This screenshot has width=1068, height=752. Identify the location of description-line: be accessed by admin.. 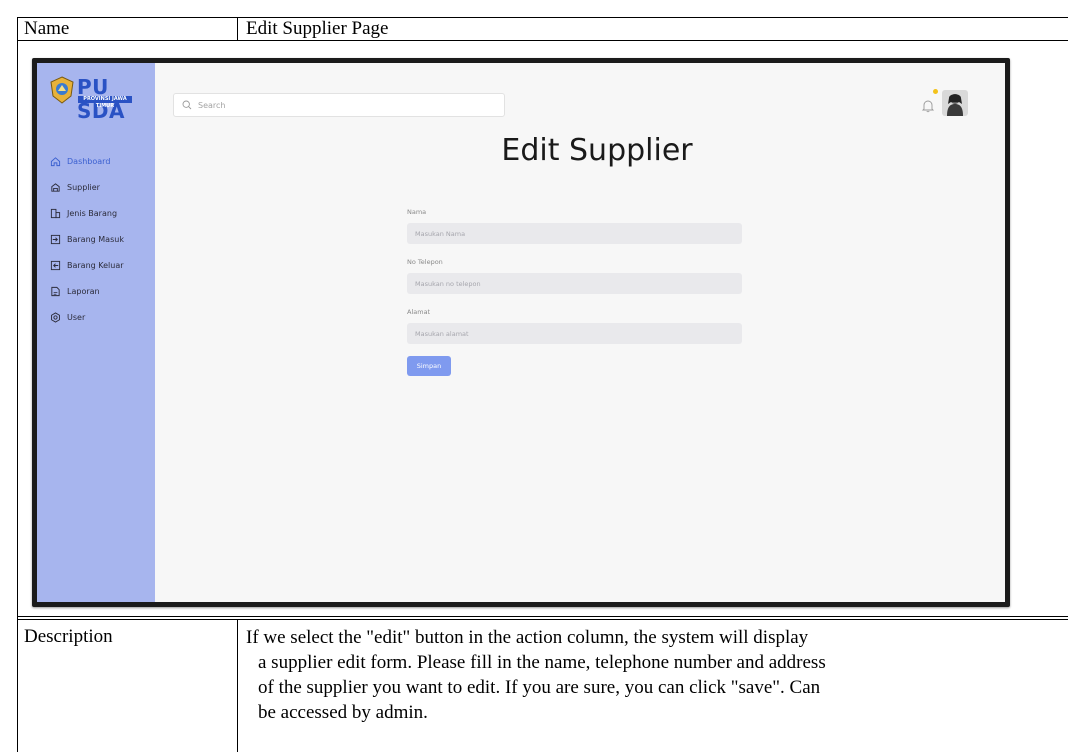
(343, 712).